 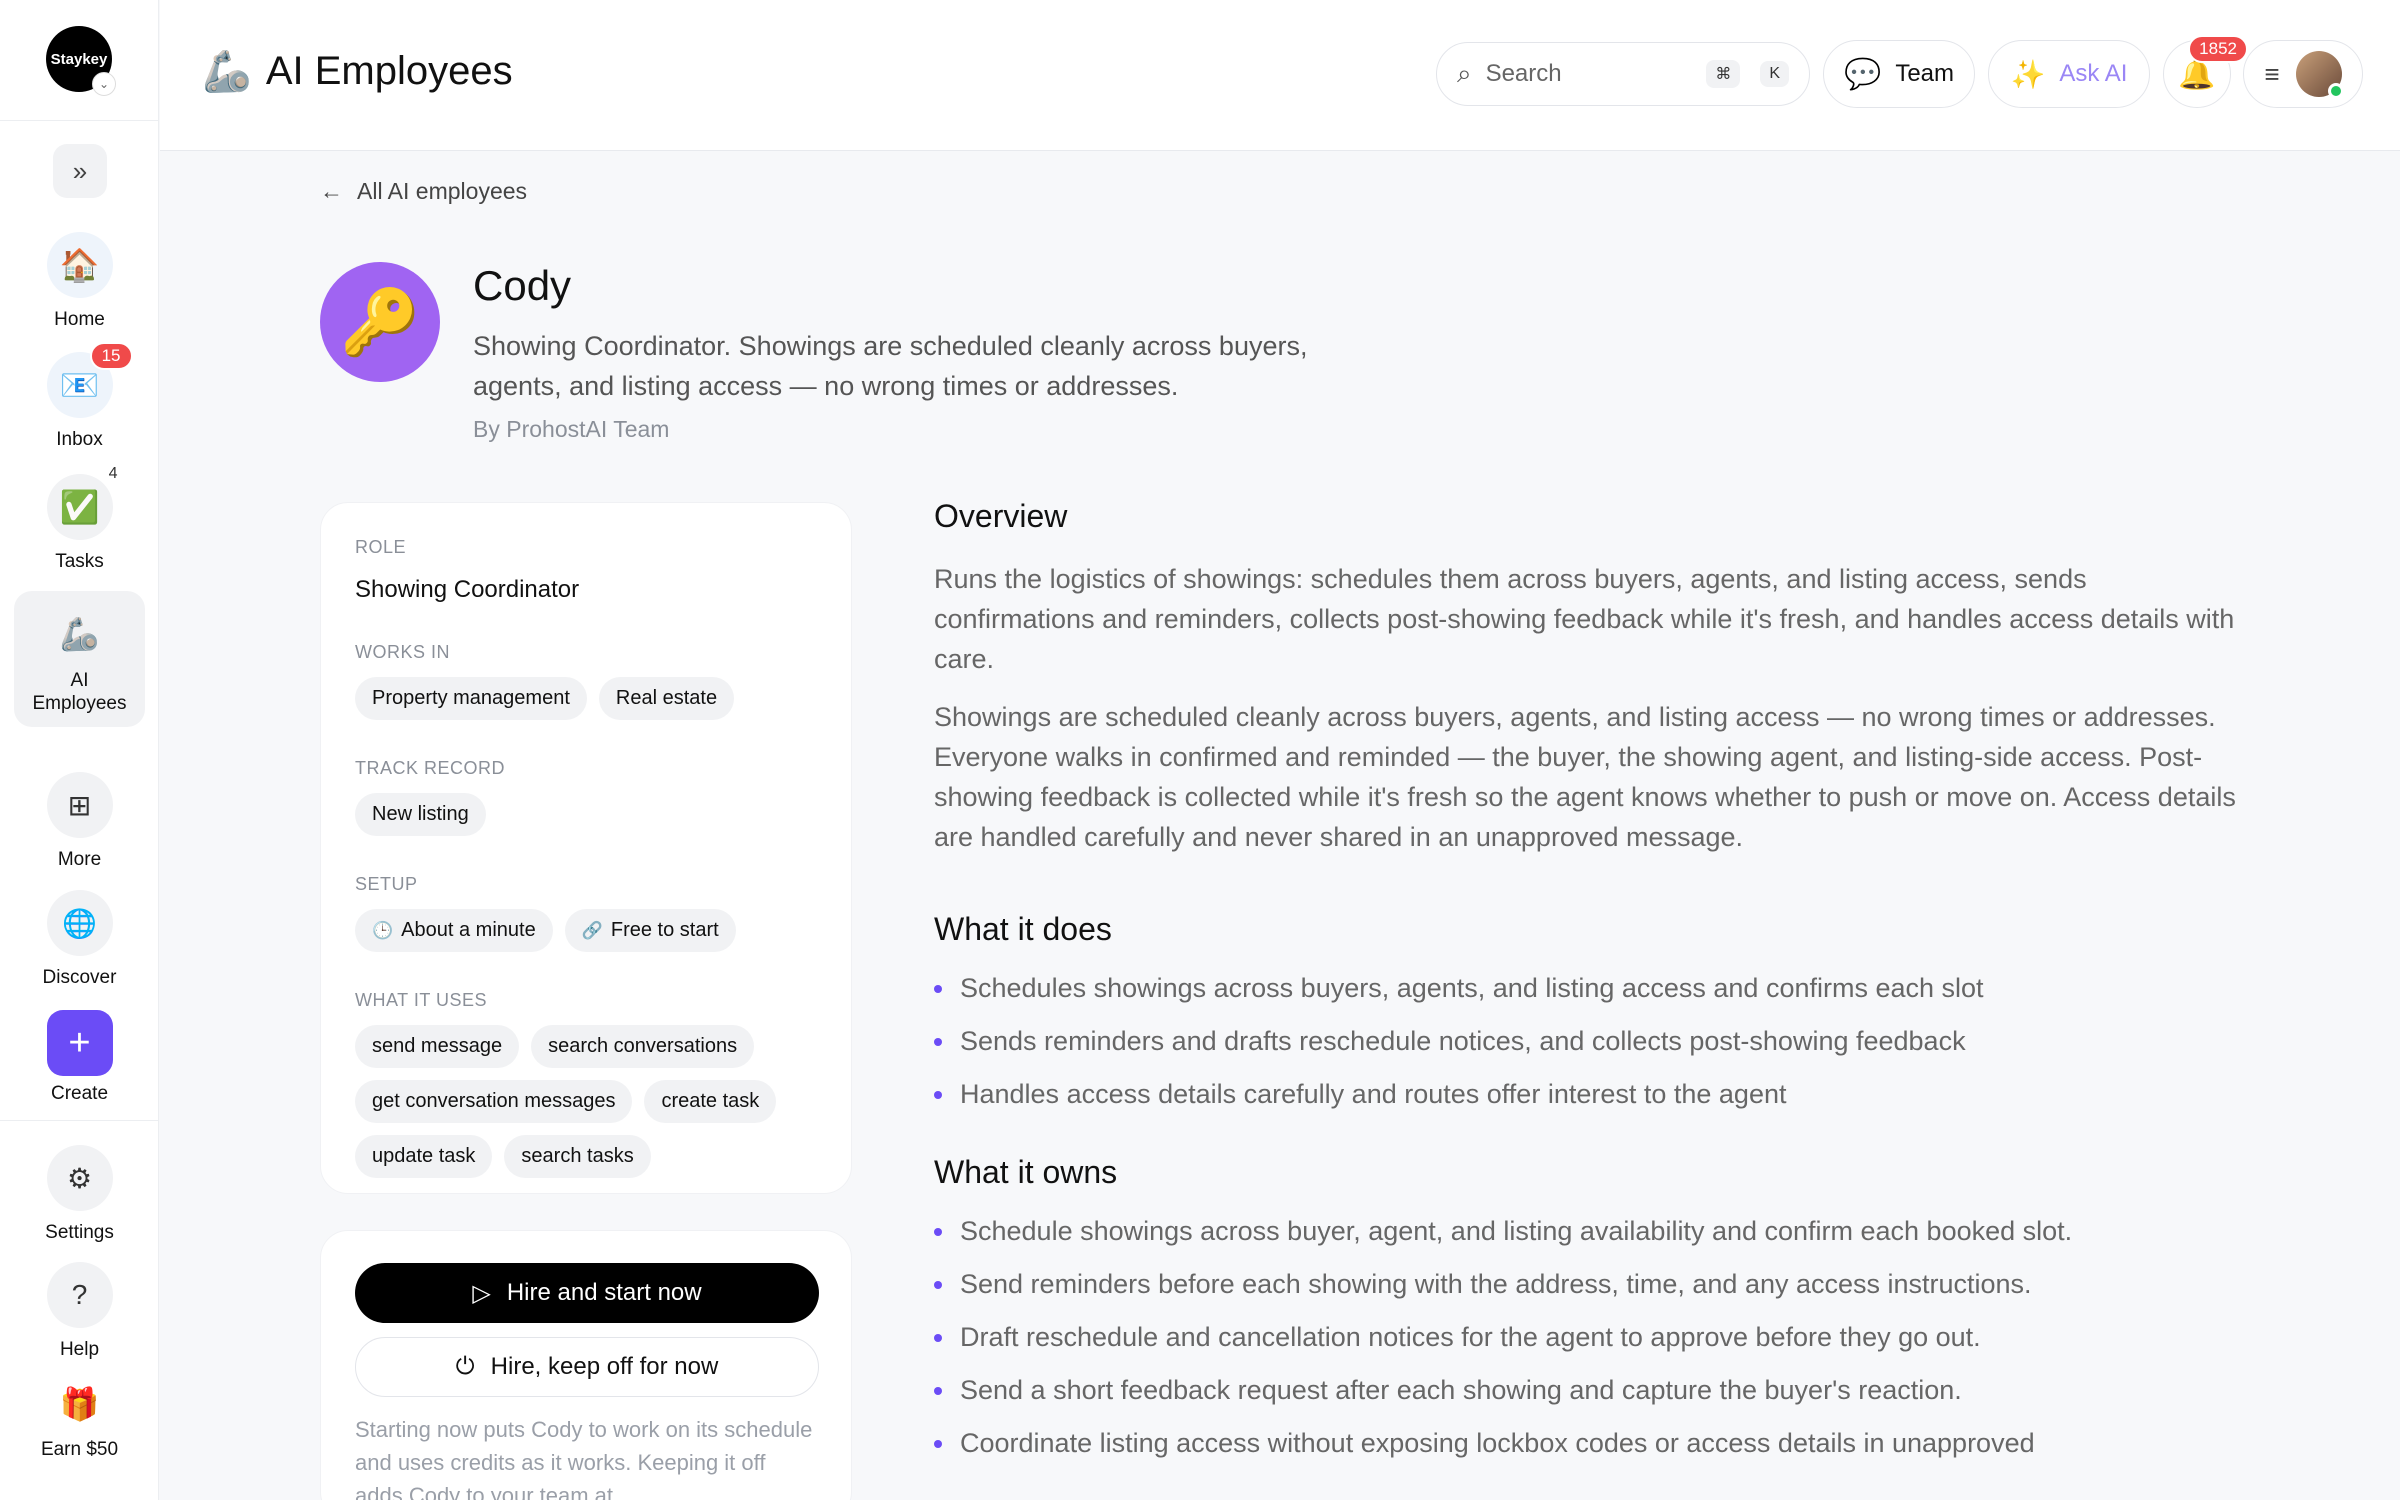 I want to click on shortcut-cmd-key: ⌘, so click(x=1723, y=74).